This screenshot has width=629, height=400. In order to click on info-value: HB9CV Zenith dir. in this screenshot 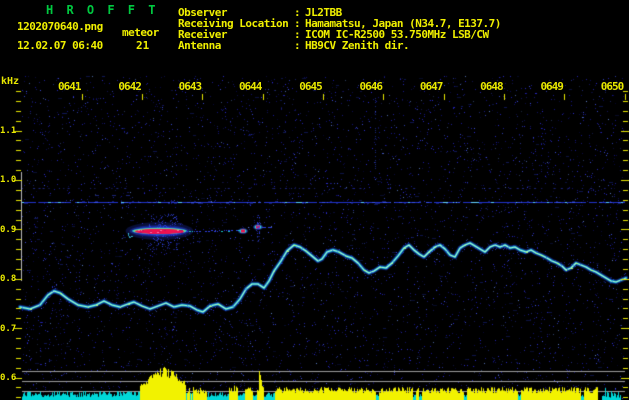, I will do `click(357, 45)`.